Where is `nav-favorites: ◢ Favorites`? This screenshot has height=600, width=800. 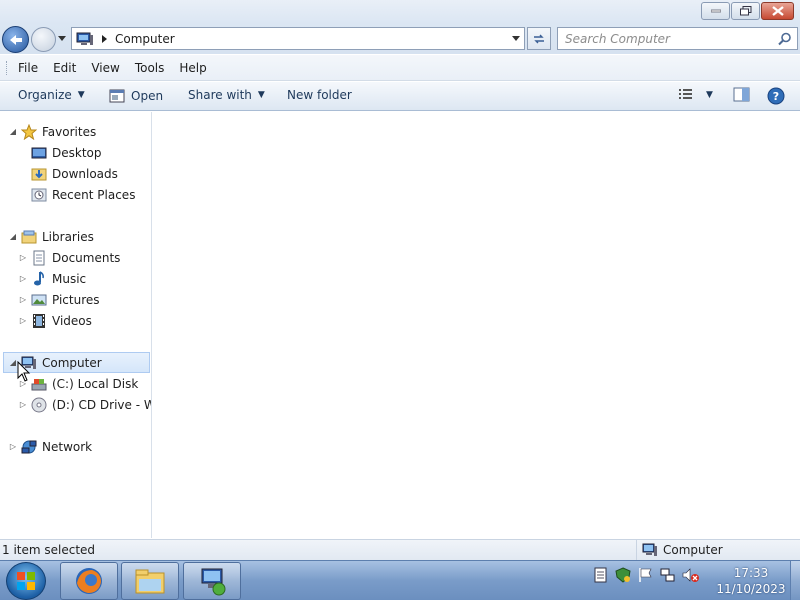 nav-favorites: ◢ Favorites is located at coordinates (52, 131).